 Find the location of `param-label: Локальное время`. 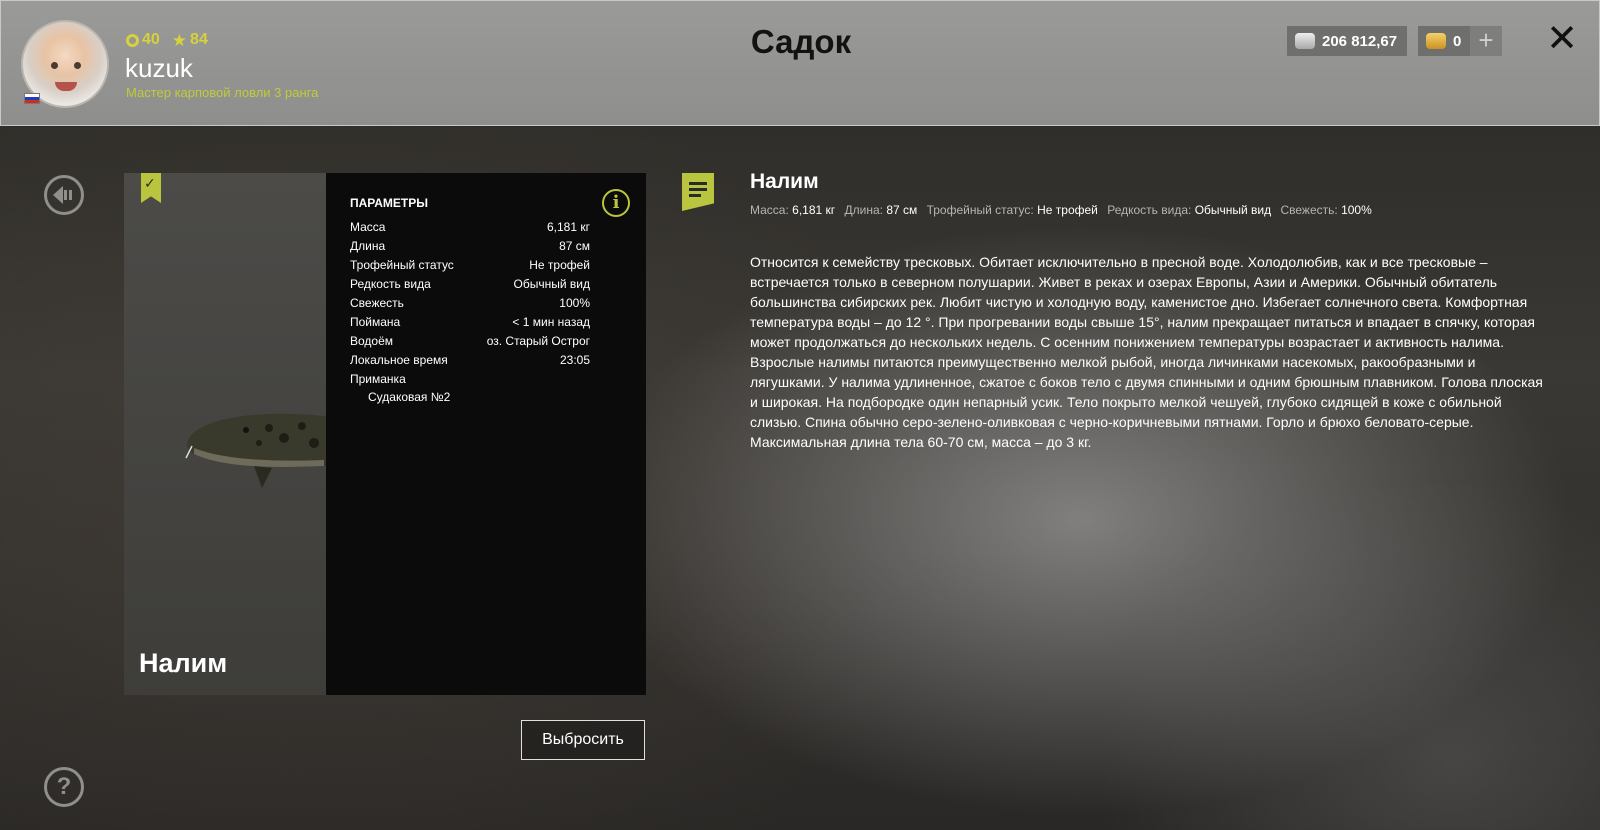

param-label: Локальное время is located at coordinates (399, 360).